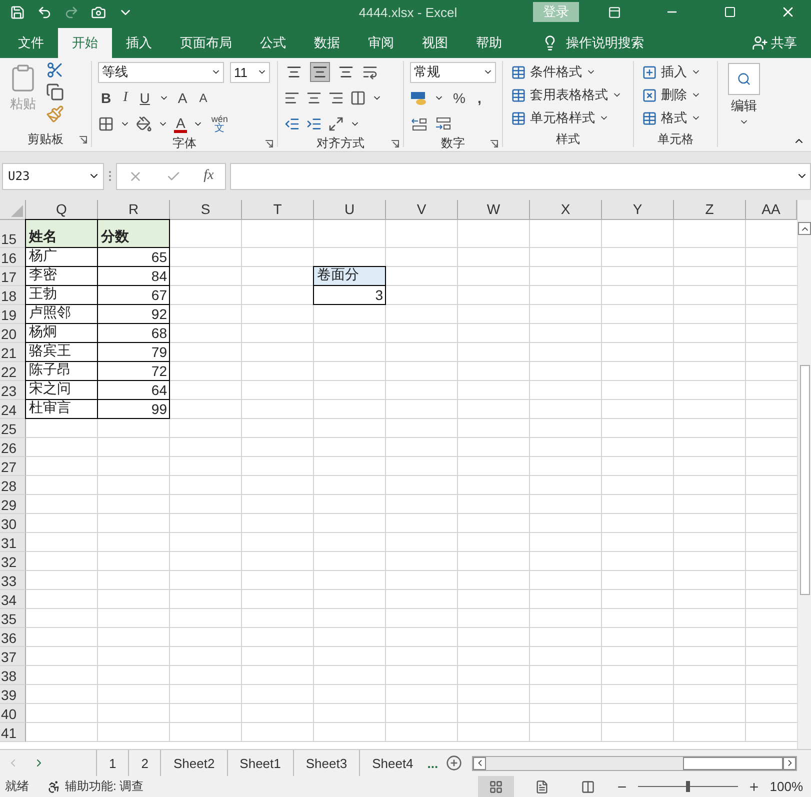 The width and height of the screenshot is (811, 797). What do you see at coordinates (13, 257) in the screenshot?
I see `row-header: 16` at bounding box center [13, 257].